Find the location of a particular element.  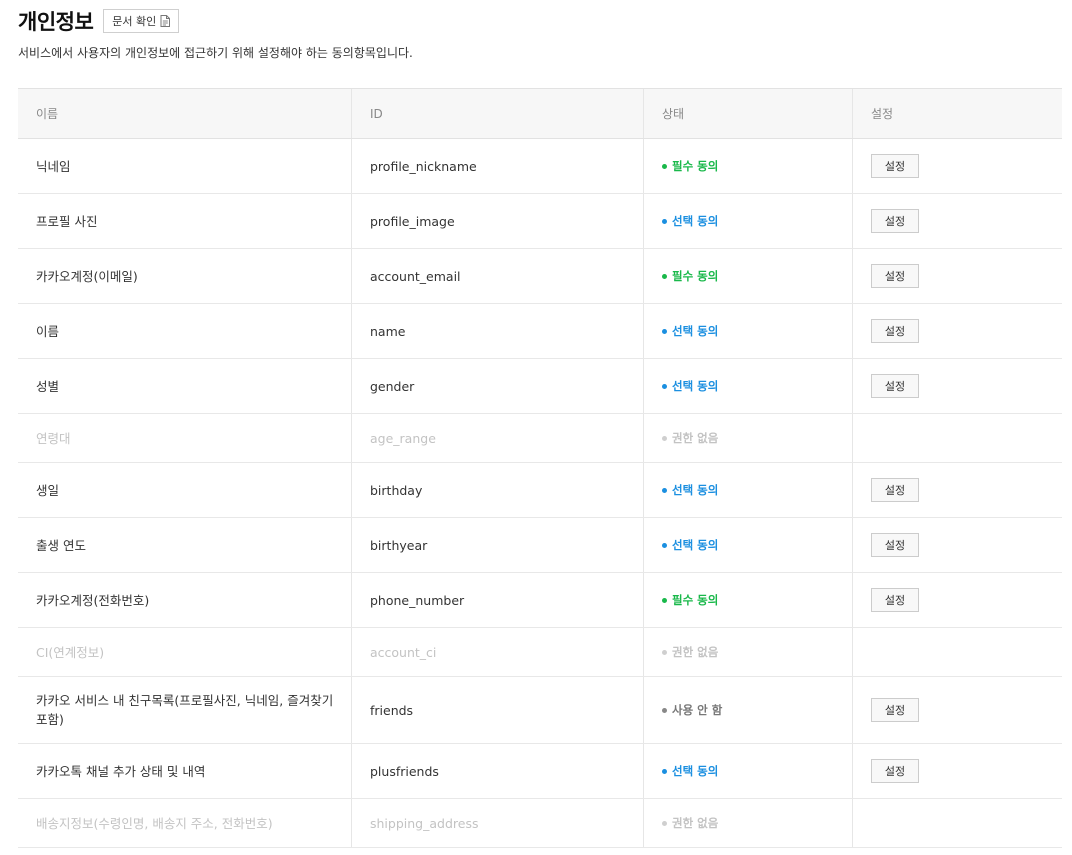

consent-item-id: birthday is located at coordinates (498, 490).